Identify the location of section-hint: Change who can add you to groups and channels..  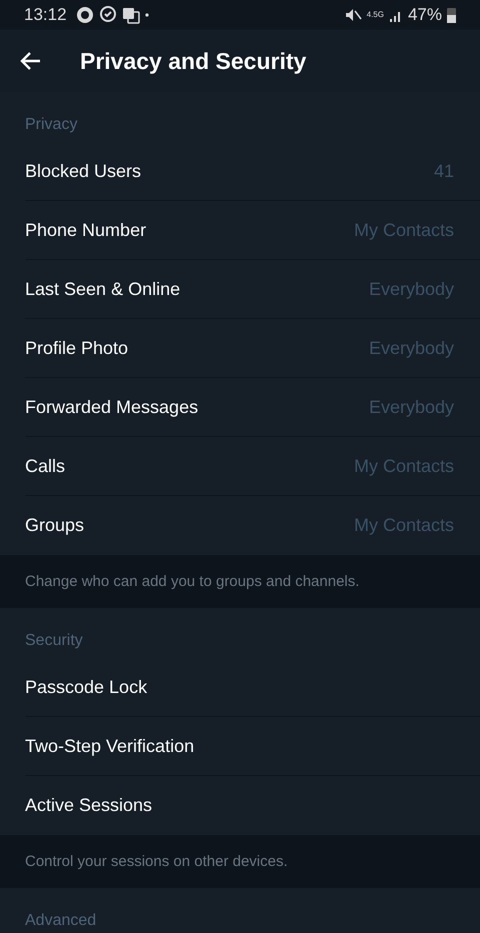
(192, 581).